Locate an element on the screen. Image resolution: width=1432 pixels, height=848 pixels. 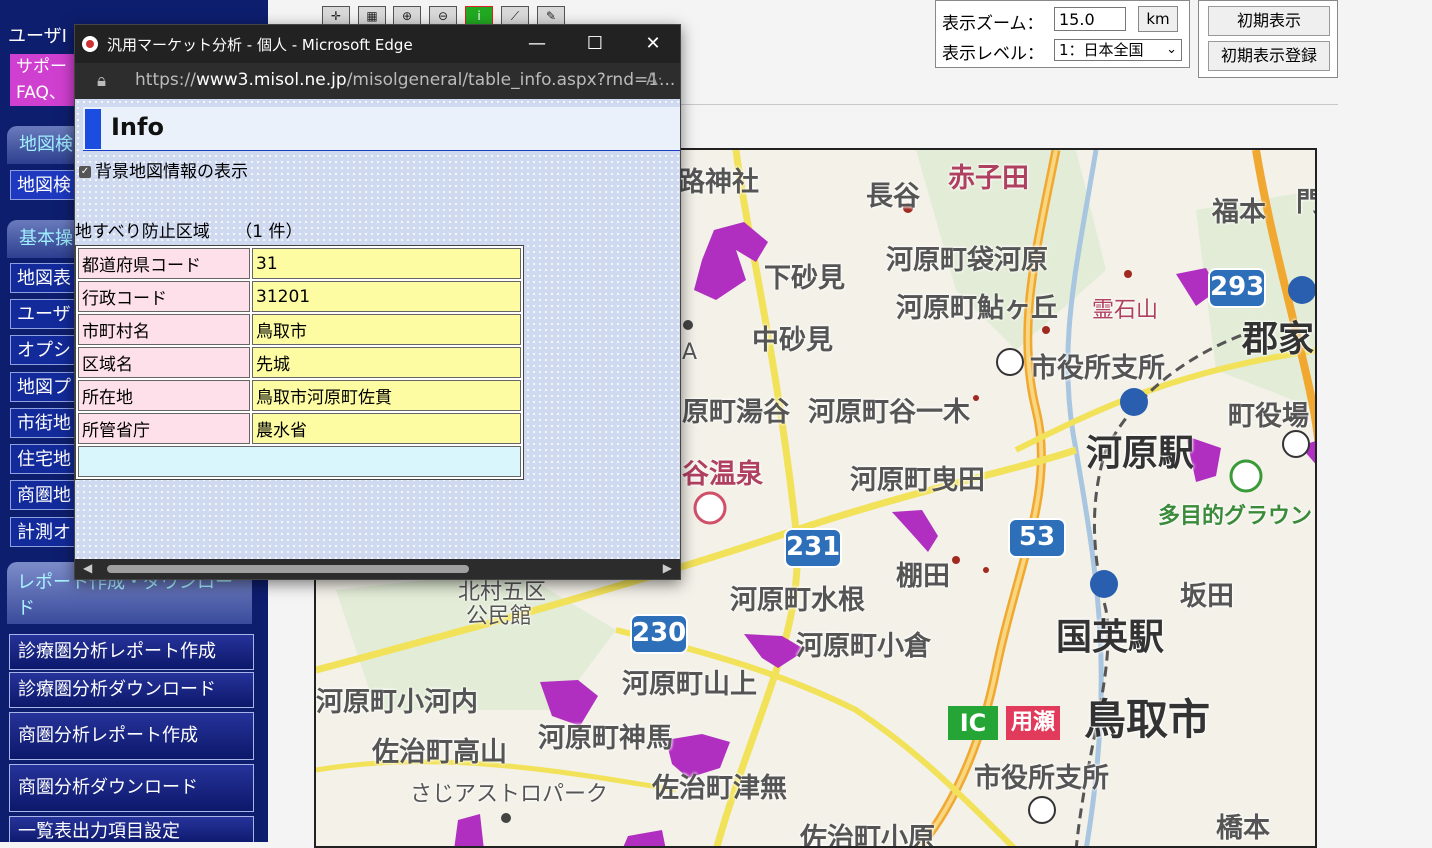
map-label: 鳥取市 is located at coordinates (1147, 719).